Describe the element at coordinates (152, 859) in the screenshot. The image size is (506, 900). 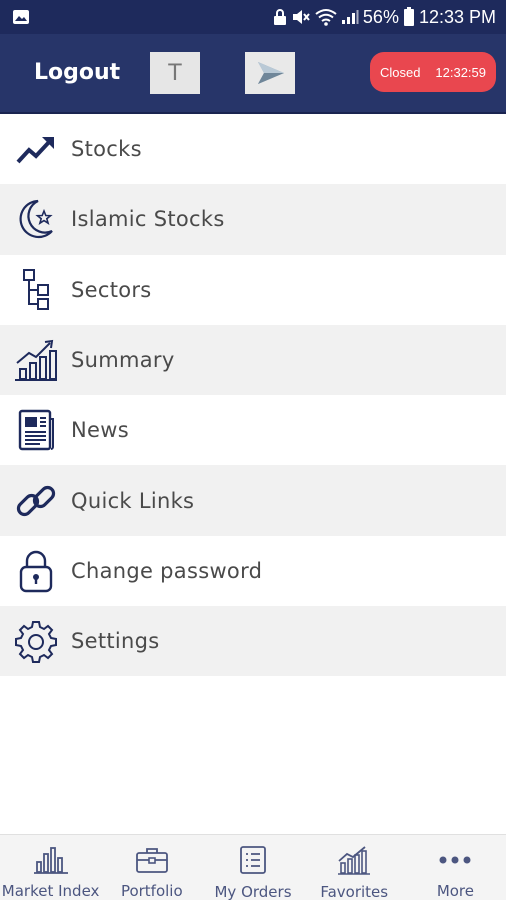
I see `briefcase-icon` at that location.